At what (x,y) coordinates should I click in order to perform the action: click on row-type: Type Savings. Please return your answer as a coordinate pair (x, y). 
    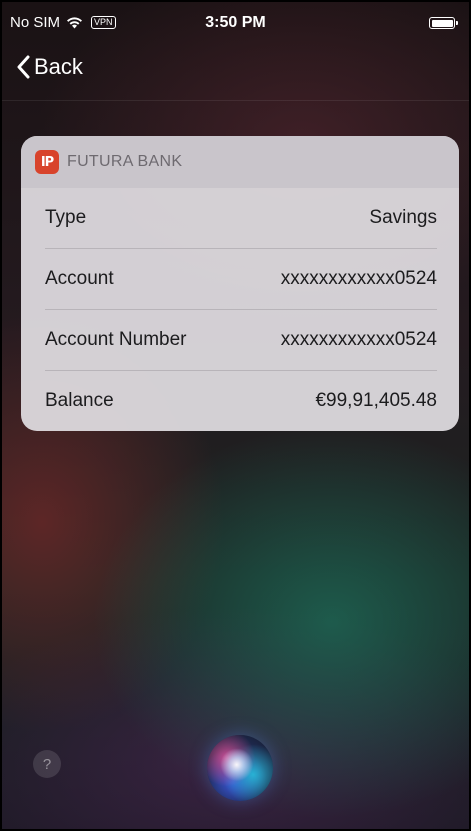
    Looking at the image, I should click on (241, 218).